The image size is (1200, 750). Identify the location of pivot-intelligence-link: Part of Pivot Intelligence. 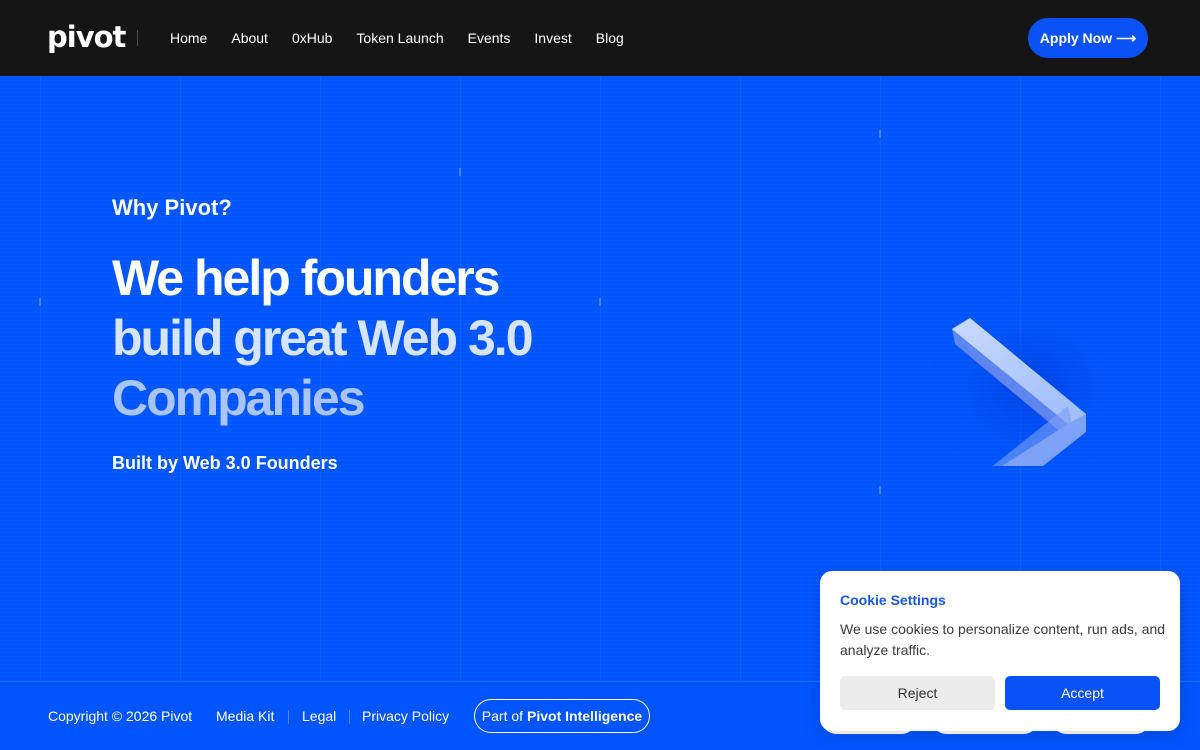
(562, 716).